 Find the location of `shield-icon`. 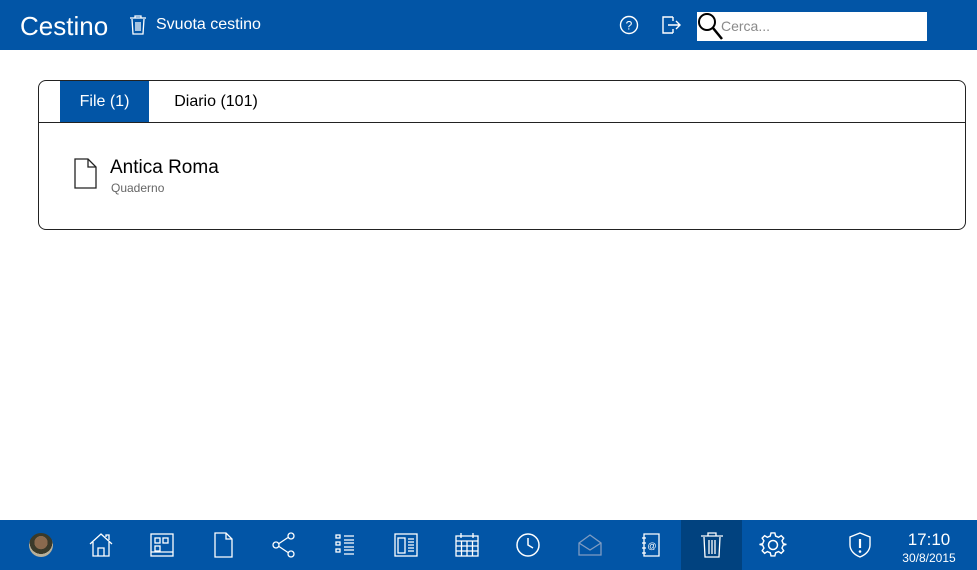

shield-icon is located at coordinates (859, 545).